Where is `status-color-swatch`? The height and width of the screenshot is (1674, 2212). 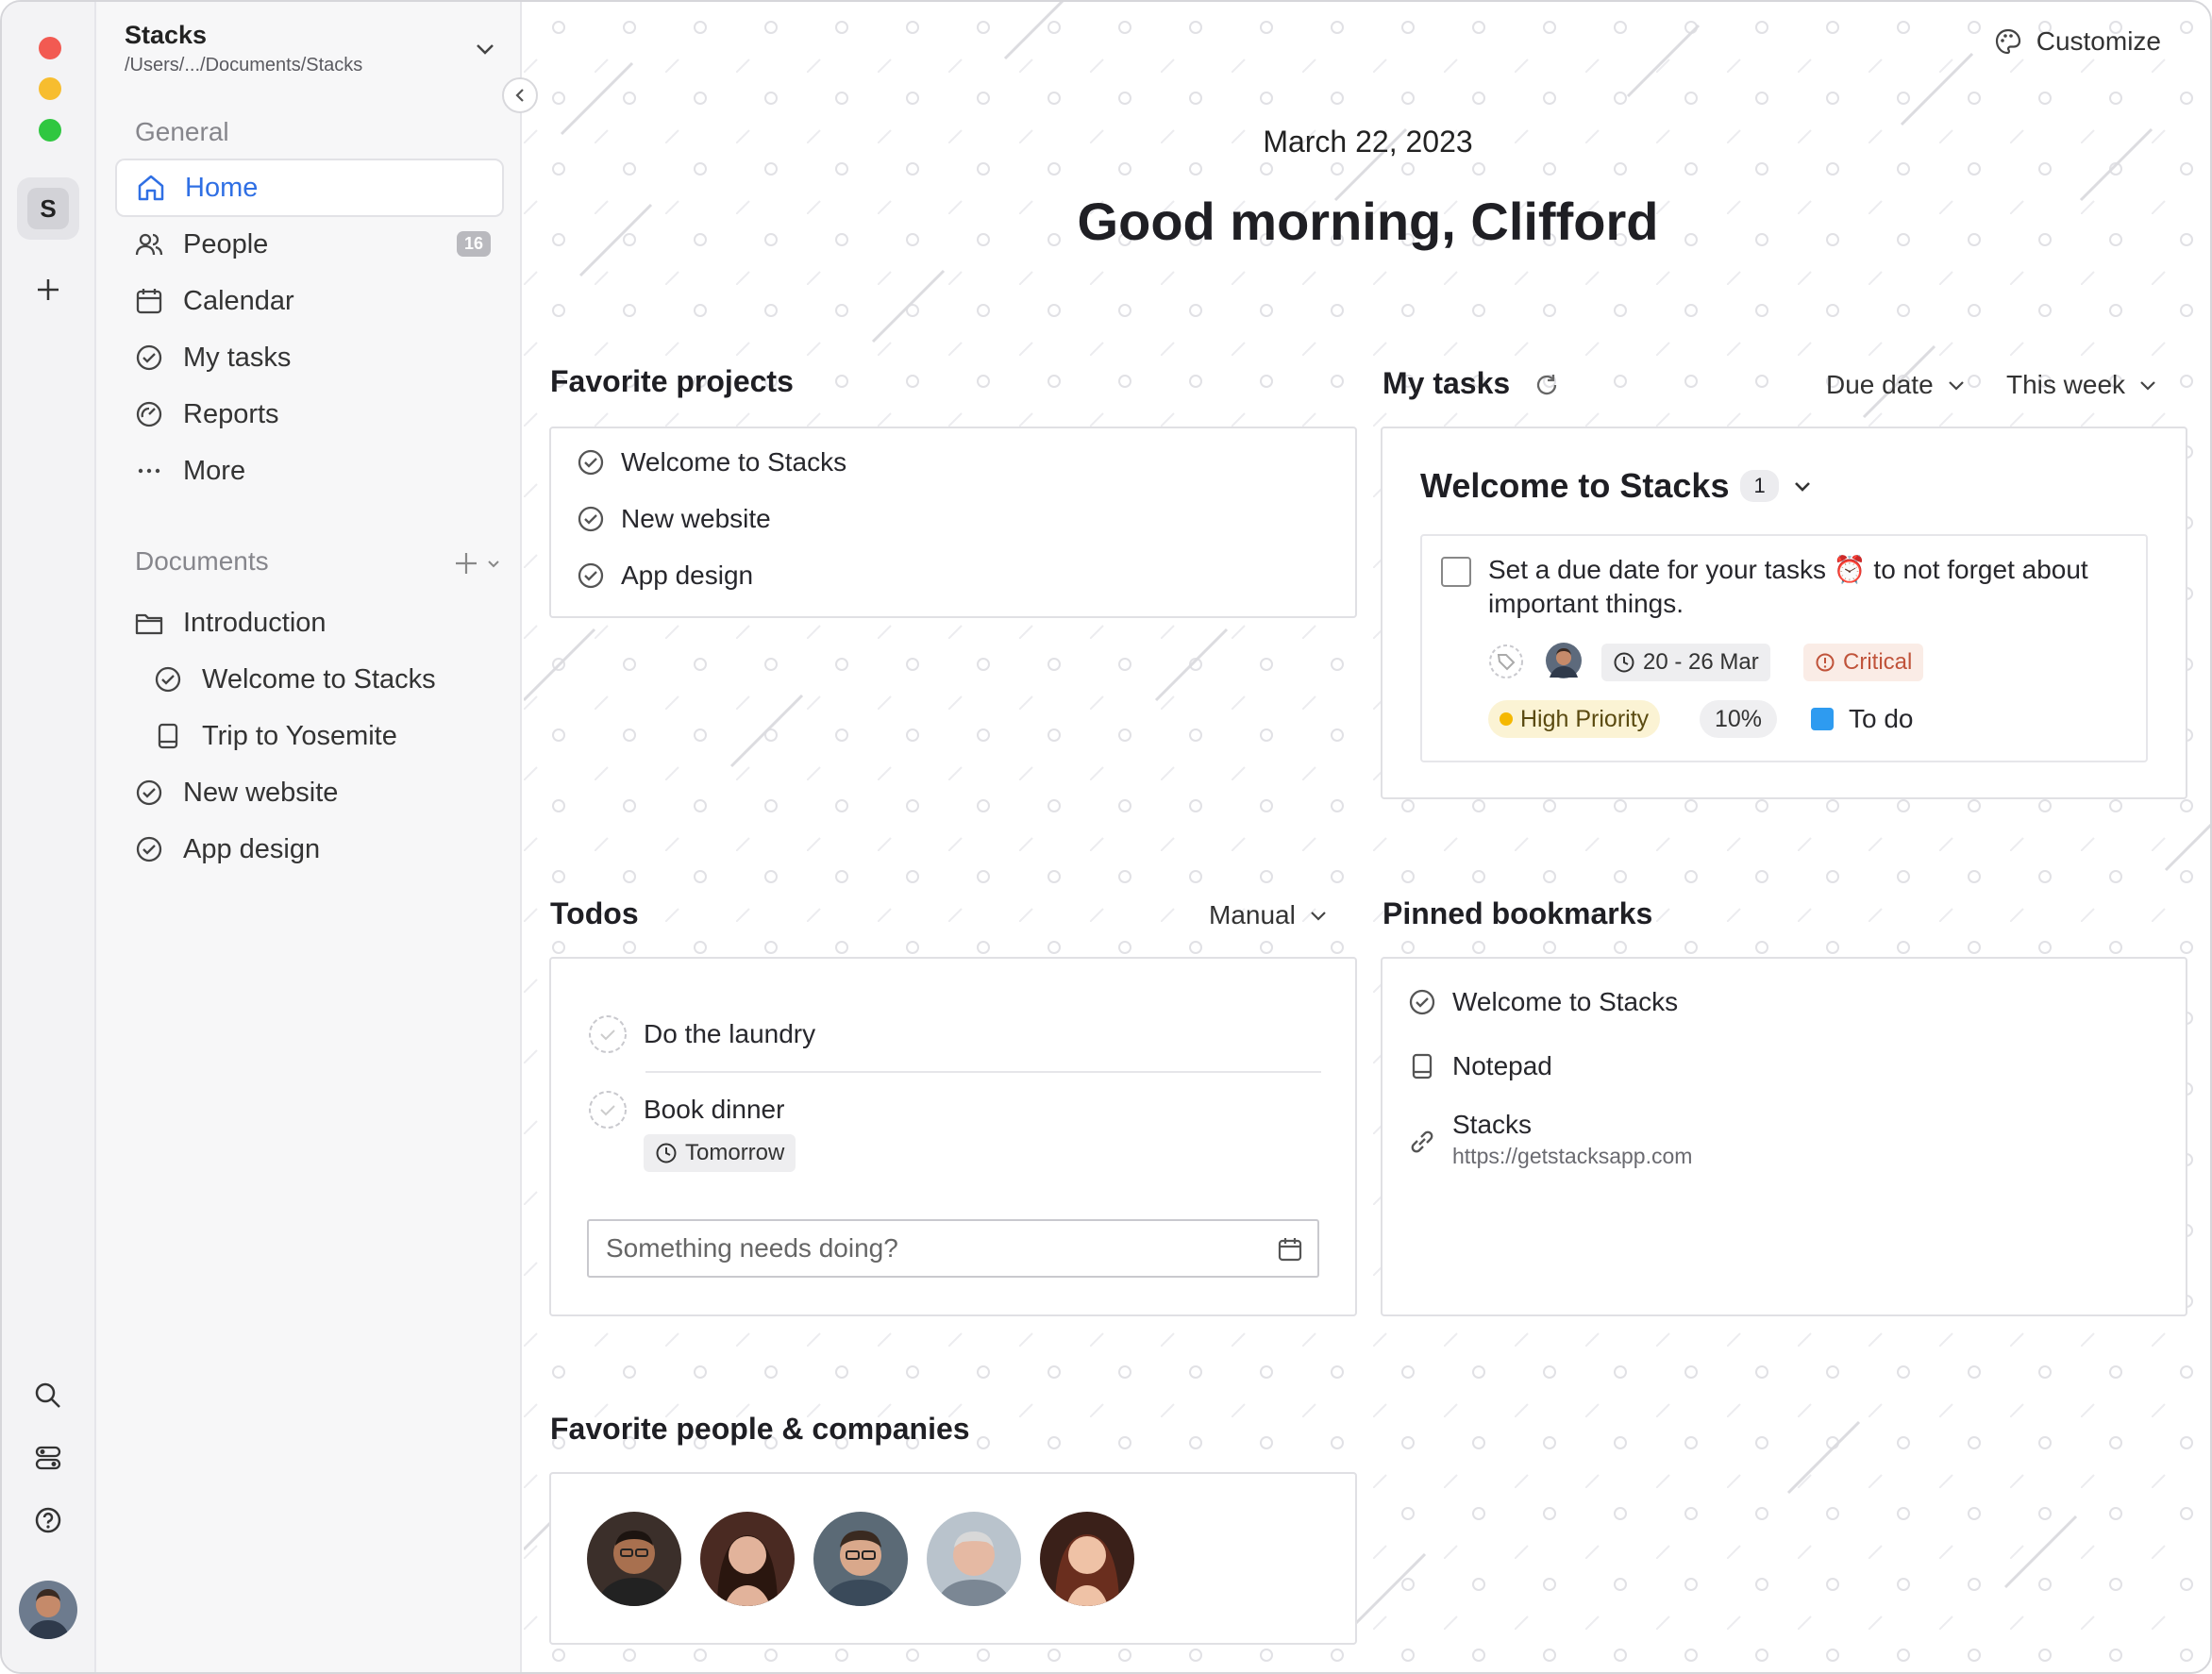
status-color-swatch is located at coordinates (1822, 719).